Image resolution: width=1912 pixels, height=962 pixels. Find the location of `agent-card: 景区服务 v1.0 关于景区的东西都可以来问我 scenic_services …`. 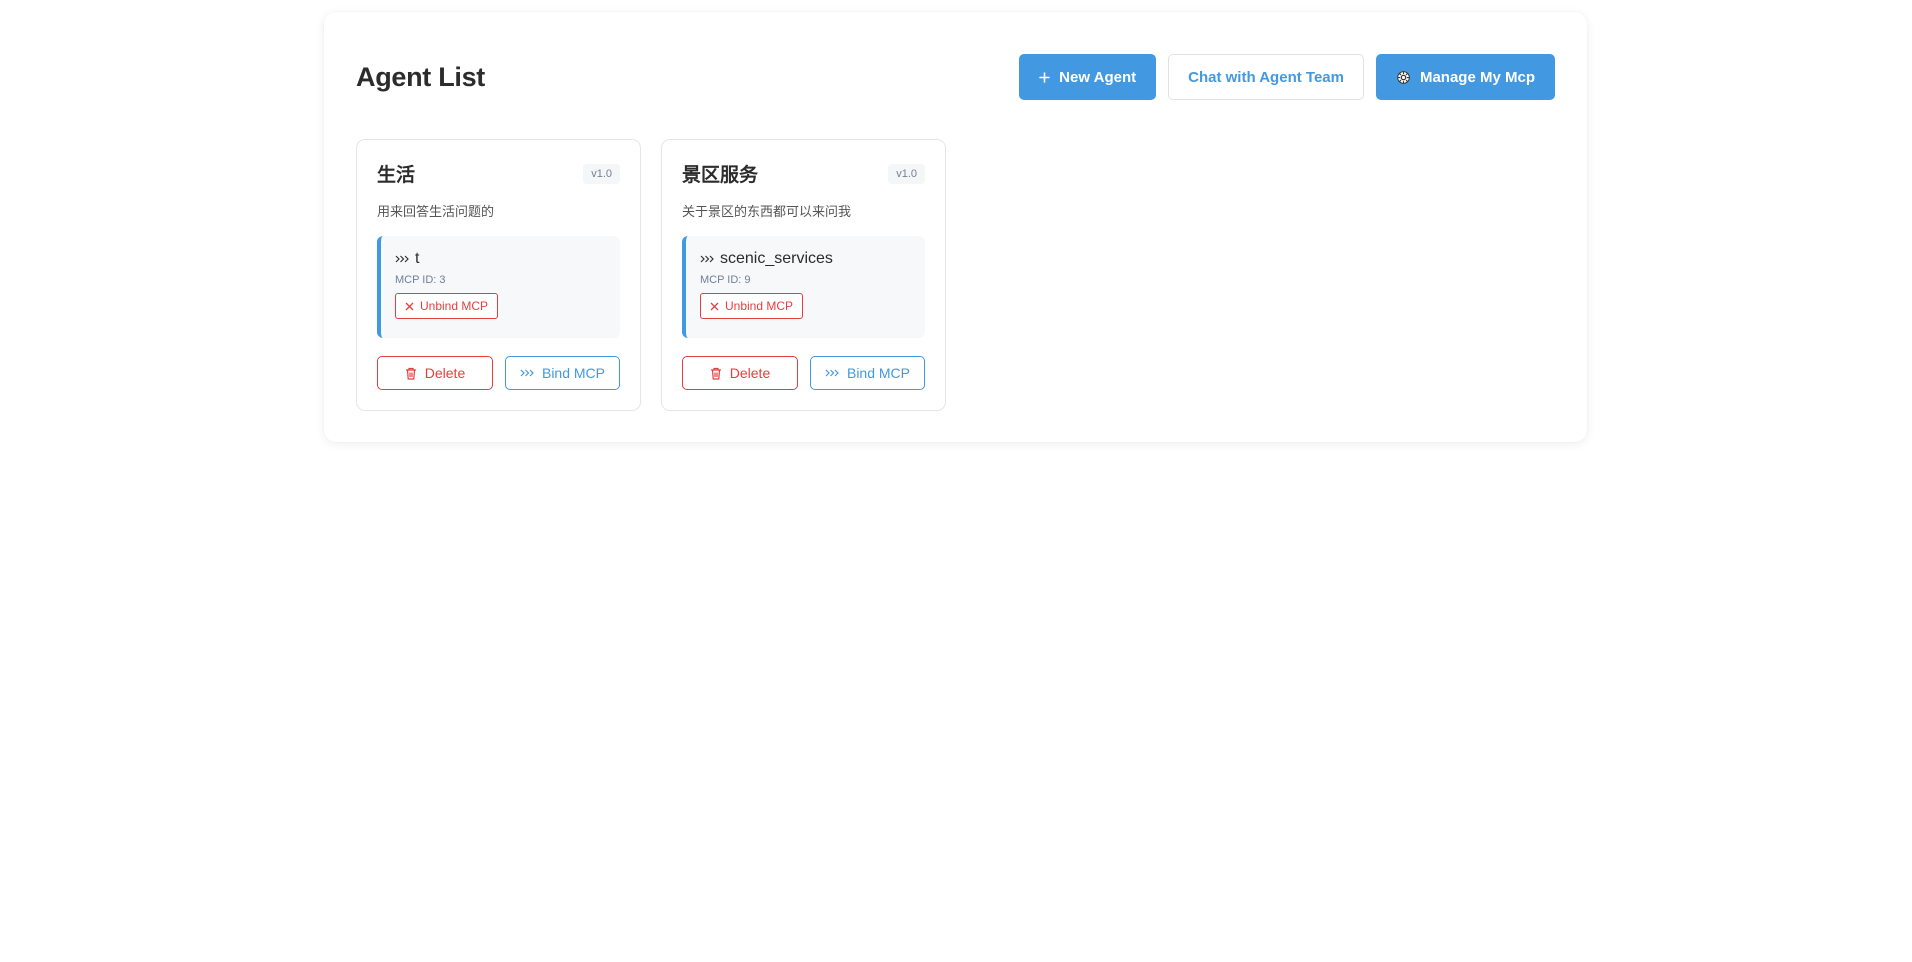

agent-card: 景区服务 v1.0 关于景区的东西都可以来问我 scenic_services … is located at coordinates (803, 275).